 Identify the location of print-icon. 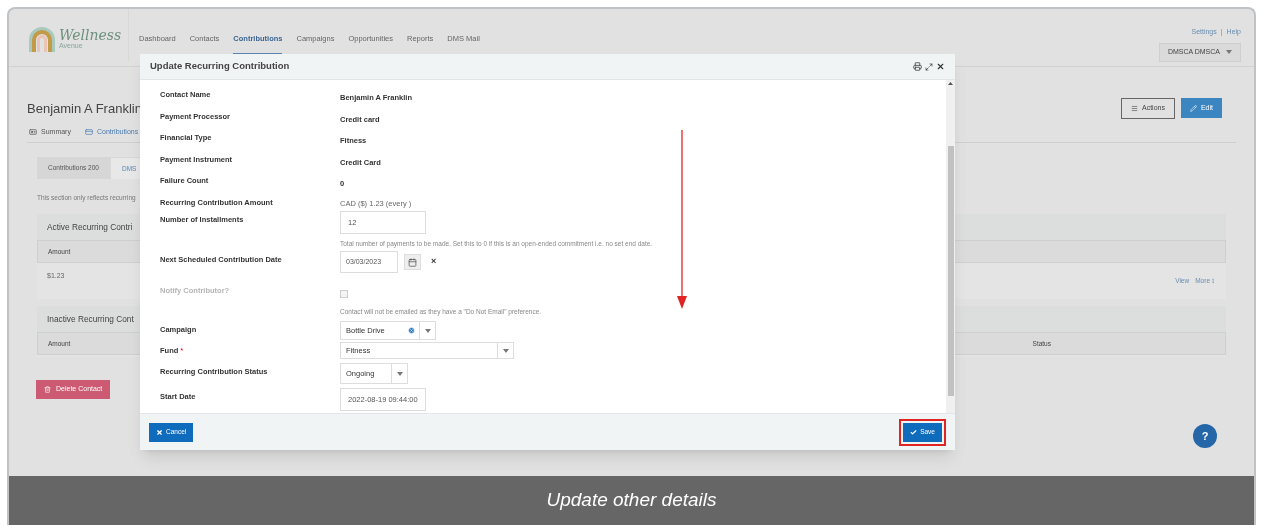
(917, 66).